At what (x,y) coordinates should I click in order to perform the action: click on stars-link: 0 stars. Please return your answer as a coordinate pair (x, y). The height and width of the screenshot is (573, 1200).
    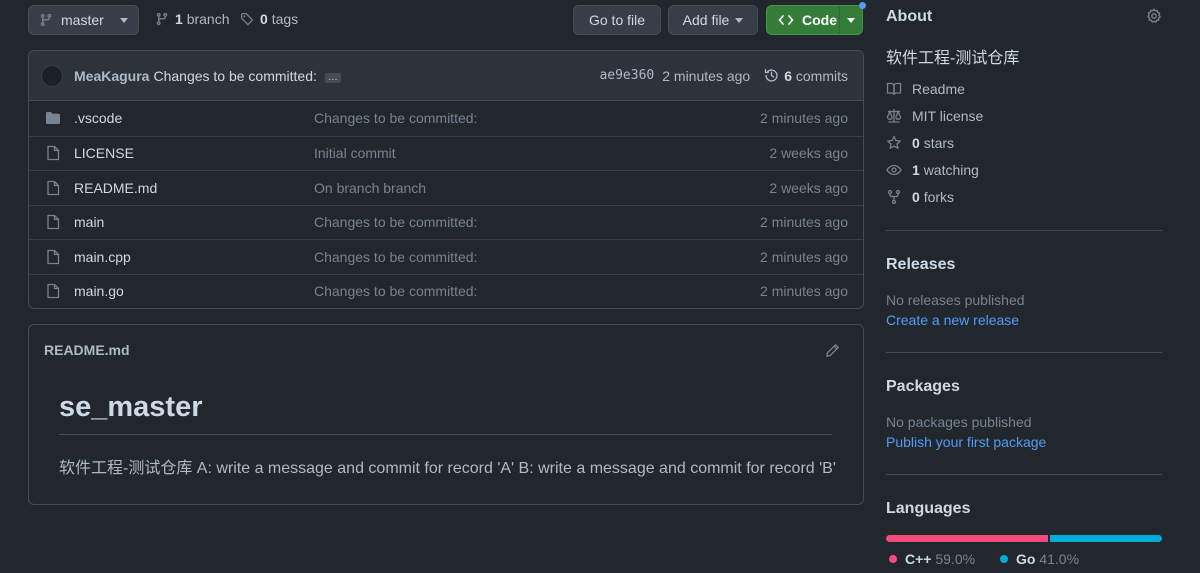
    Looking at the image, I should click on (920, 143).